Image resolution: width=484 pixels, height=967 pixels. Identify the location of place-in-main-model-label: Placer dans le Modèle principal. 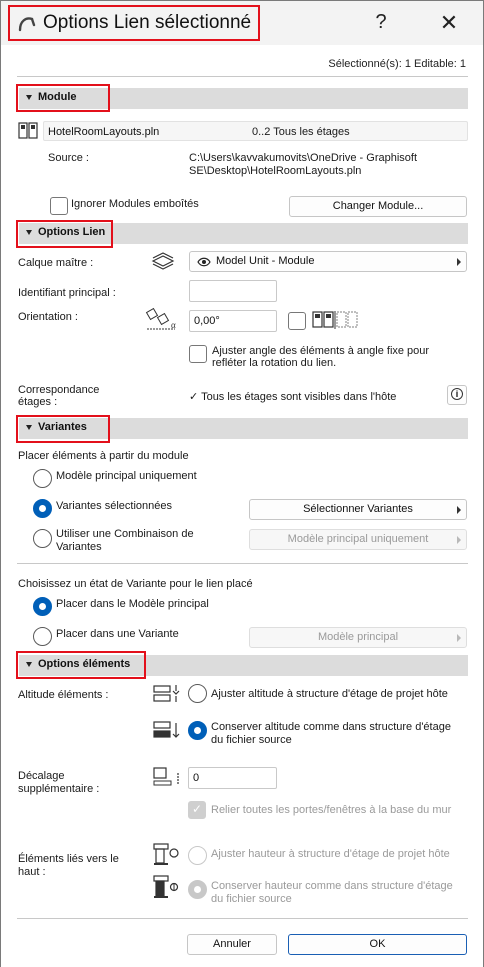
(132, 604).